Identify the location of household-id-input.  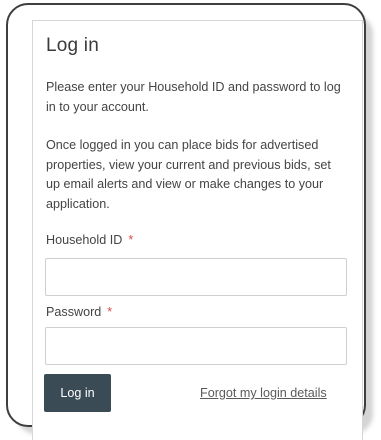
(196, 277).